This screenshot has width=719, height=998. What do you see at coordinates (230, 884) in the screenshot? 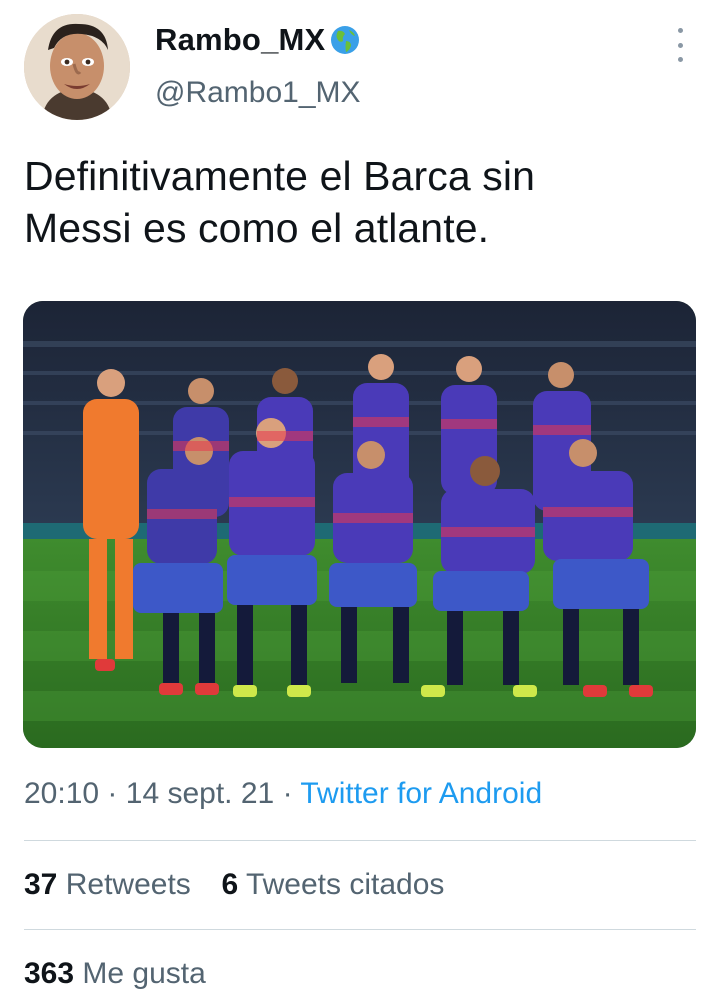
I see `quote-tweets-count: 6` at bounding box center [230, 884].